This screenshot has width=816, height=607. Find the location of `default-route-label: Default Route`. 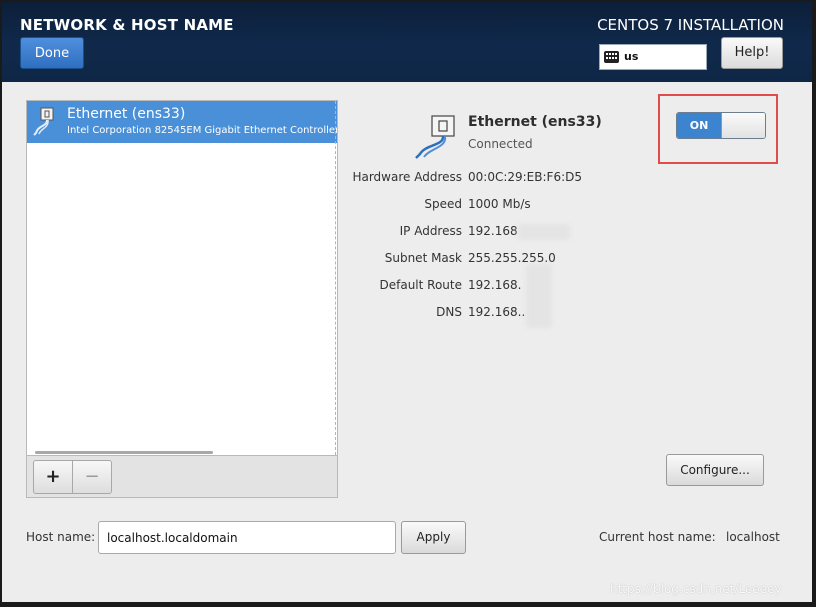

default-route-label: Default Route is located at coordinates (421, 285).